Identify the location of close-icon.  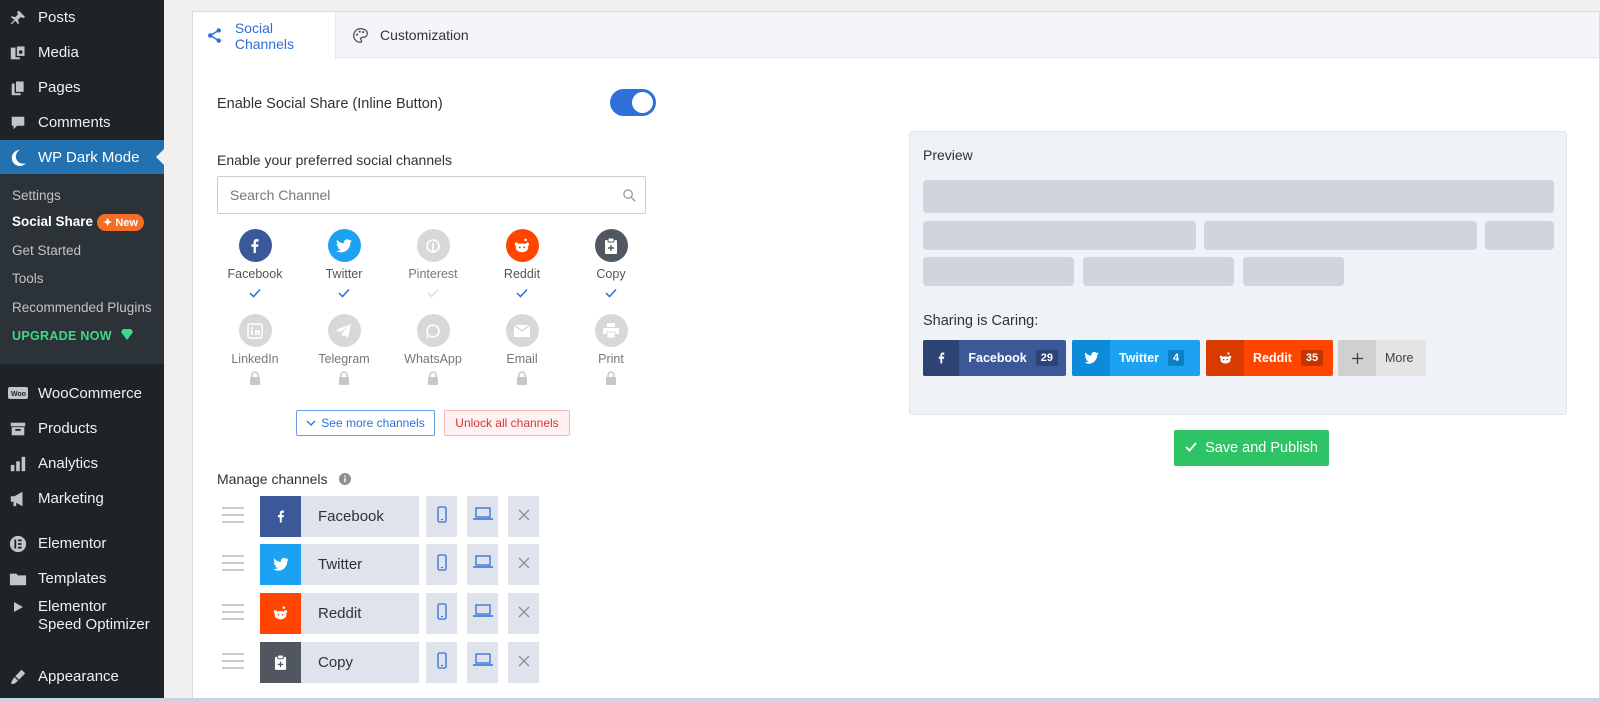
(524, 614).